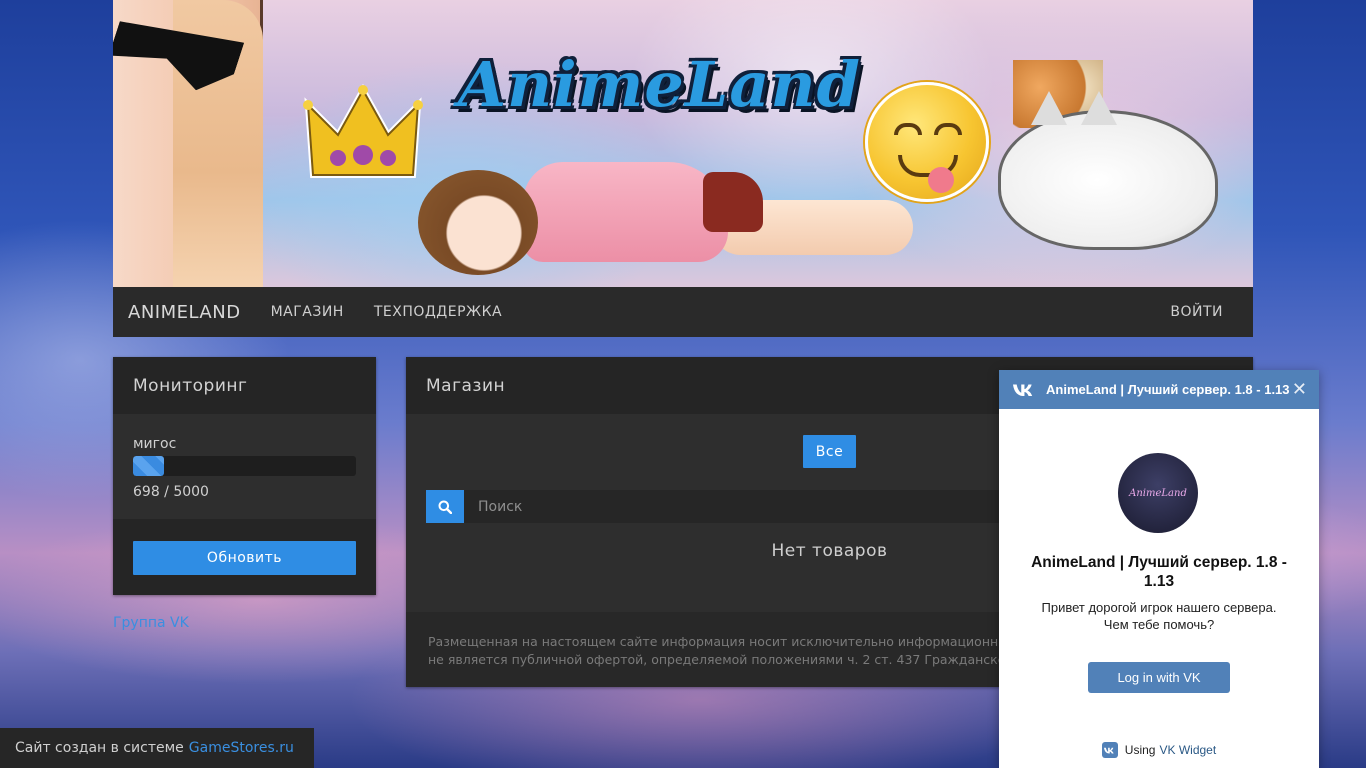 The width and height of the screenshot is (1366, 768). I want to click on vk-footer-using: Using, so click(1140, 750).